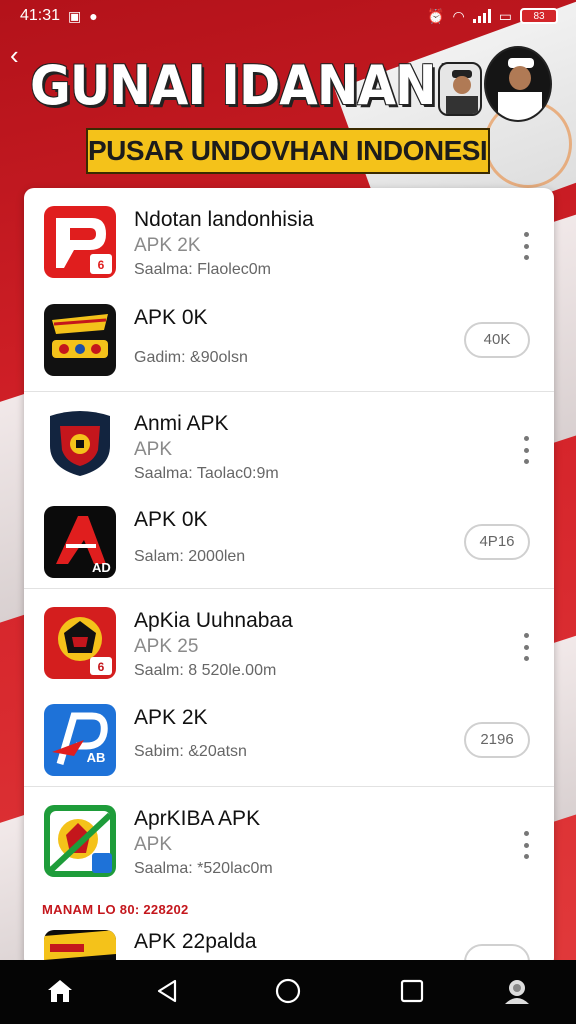 The height and width of the screenshot is (1024, 576). What do you see at coordinates (203, 868) in the screenshot?
I see `app-meta: Saalma: *520lac0m` at bounding box center [203, 868].